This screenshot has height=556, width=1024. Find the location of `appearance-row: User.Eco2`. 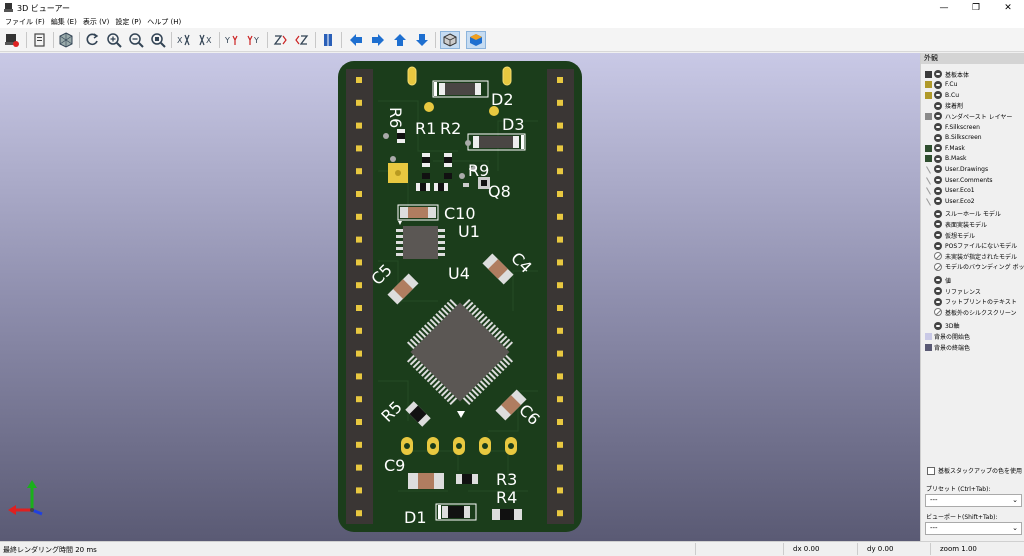

appearance-row: User.Eco2 is located at coordinates (972, 201).